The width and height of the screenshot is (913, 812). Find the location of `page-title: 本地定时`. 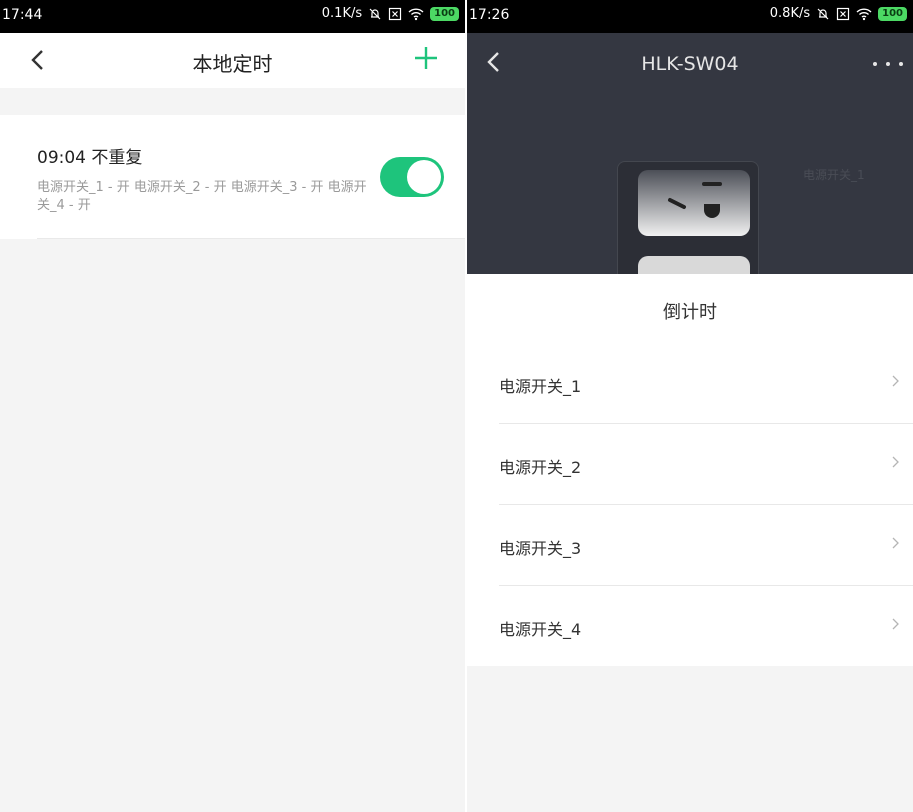

page-title: 本地定时 is located at coordinates (232, 64).